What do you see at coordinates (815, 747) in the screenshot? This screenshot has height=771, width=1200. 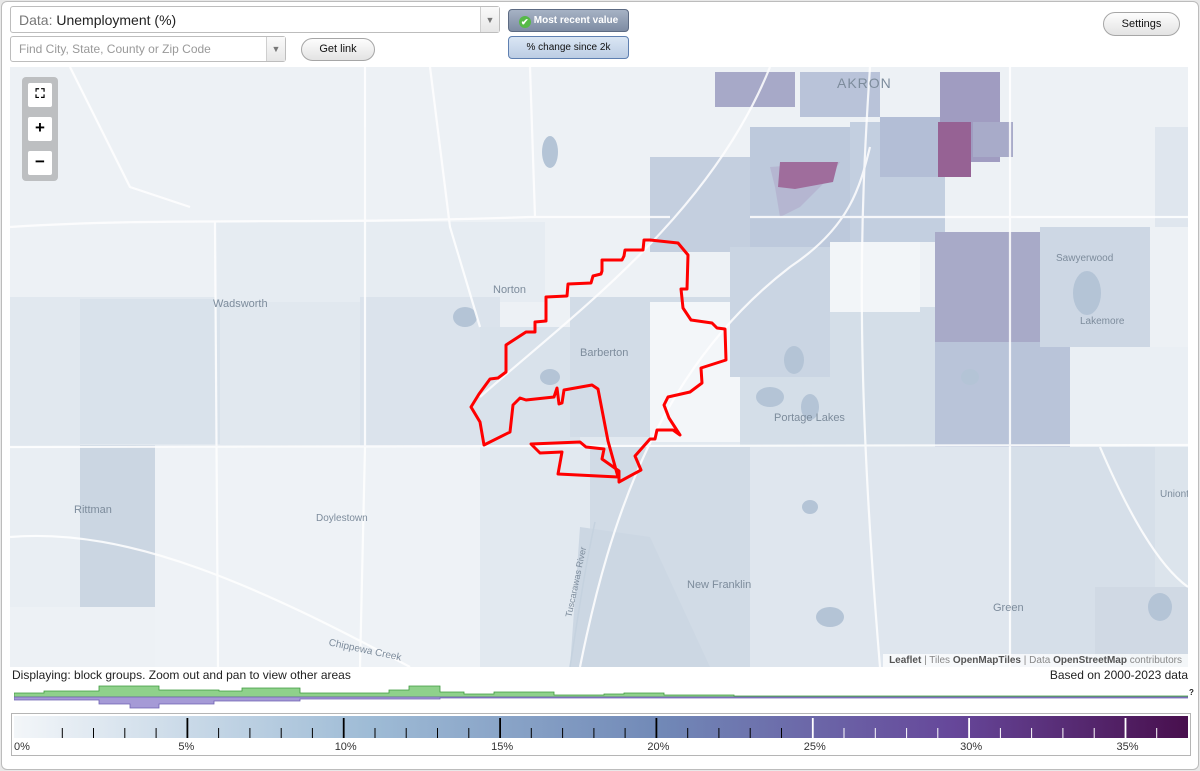 I see `legend-label: 25%` at bounding box center [815, 747].